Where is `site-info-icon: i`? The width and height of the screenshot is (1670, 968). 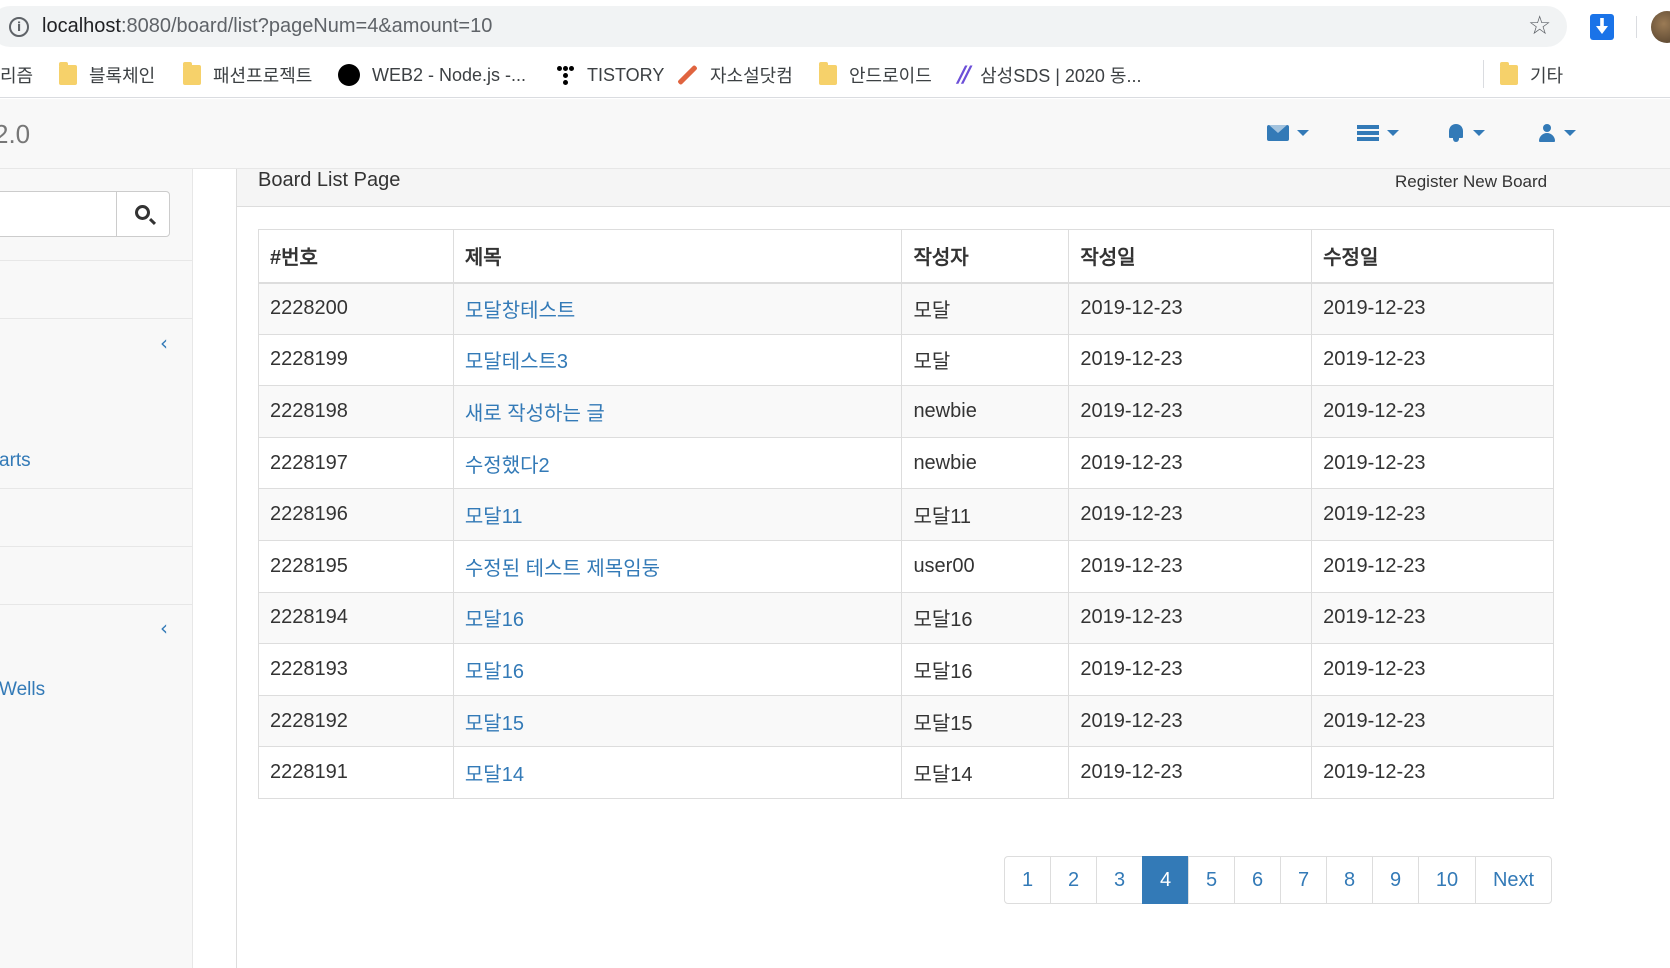
site-info-icon: i is located at coordinates (19, 27).